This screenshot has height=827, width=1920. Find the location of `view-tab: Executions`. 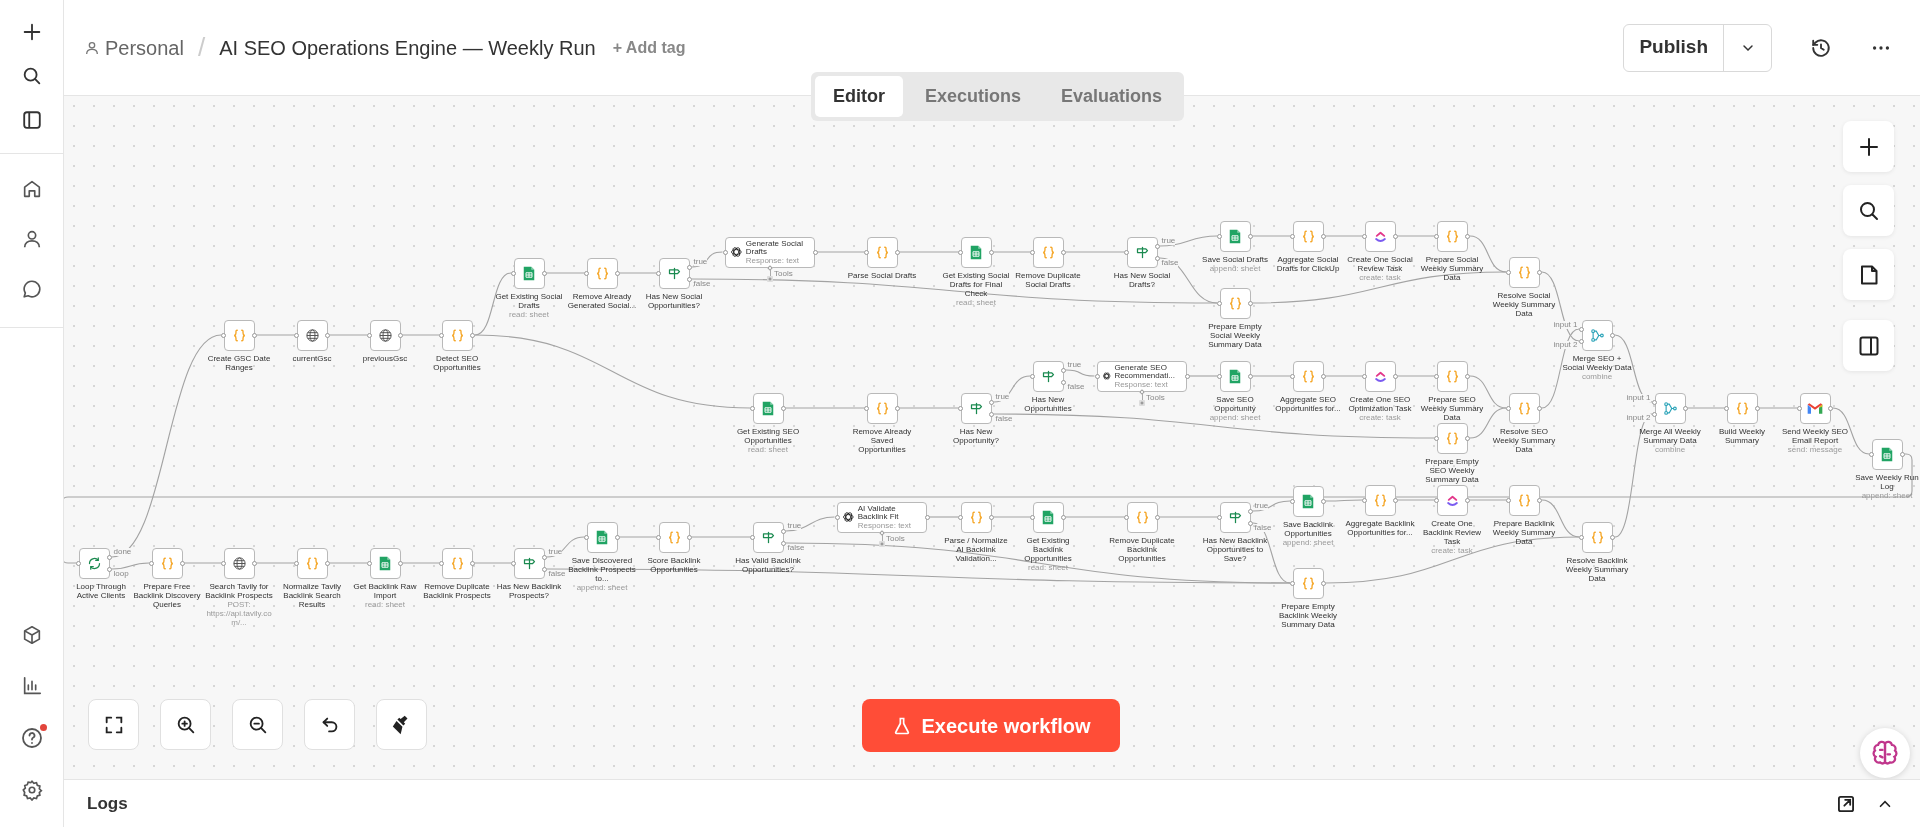

view-tab: Executions is located at coordinates (973, 96).